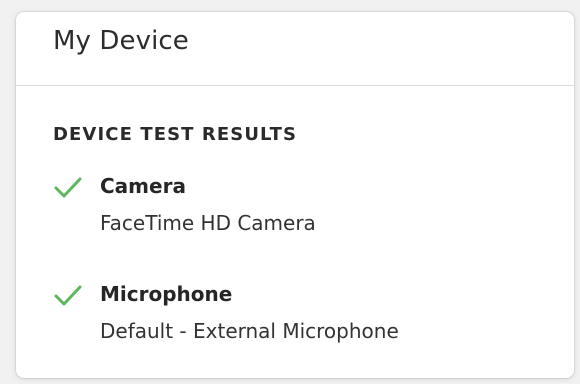 The height and width of the screenshot is (384, 580). I want to click on result-item-microphone: Microphone Default - External Microphone, so click(313, 312).